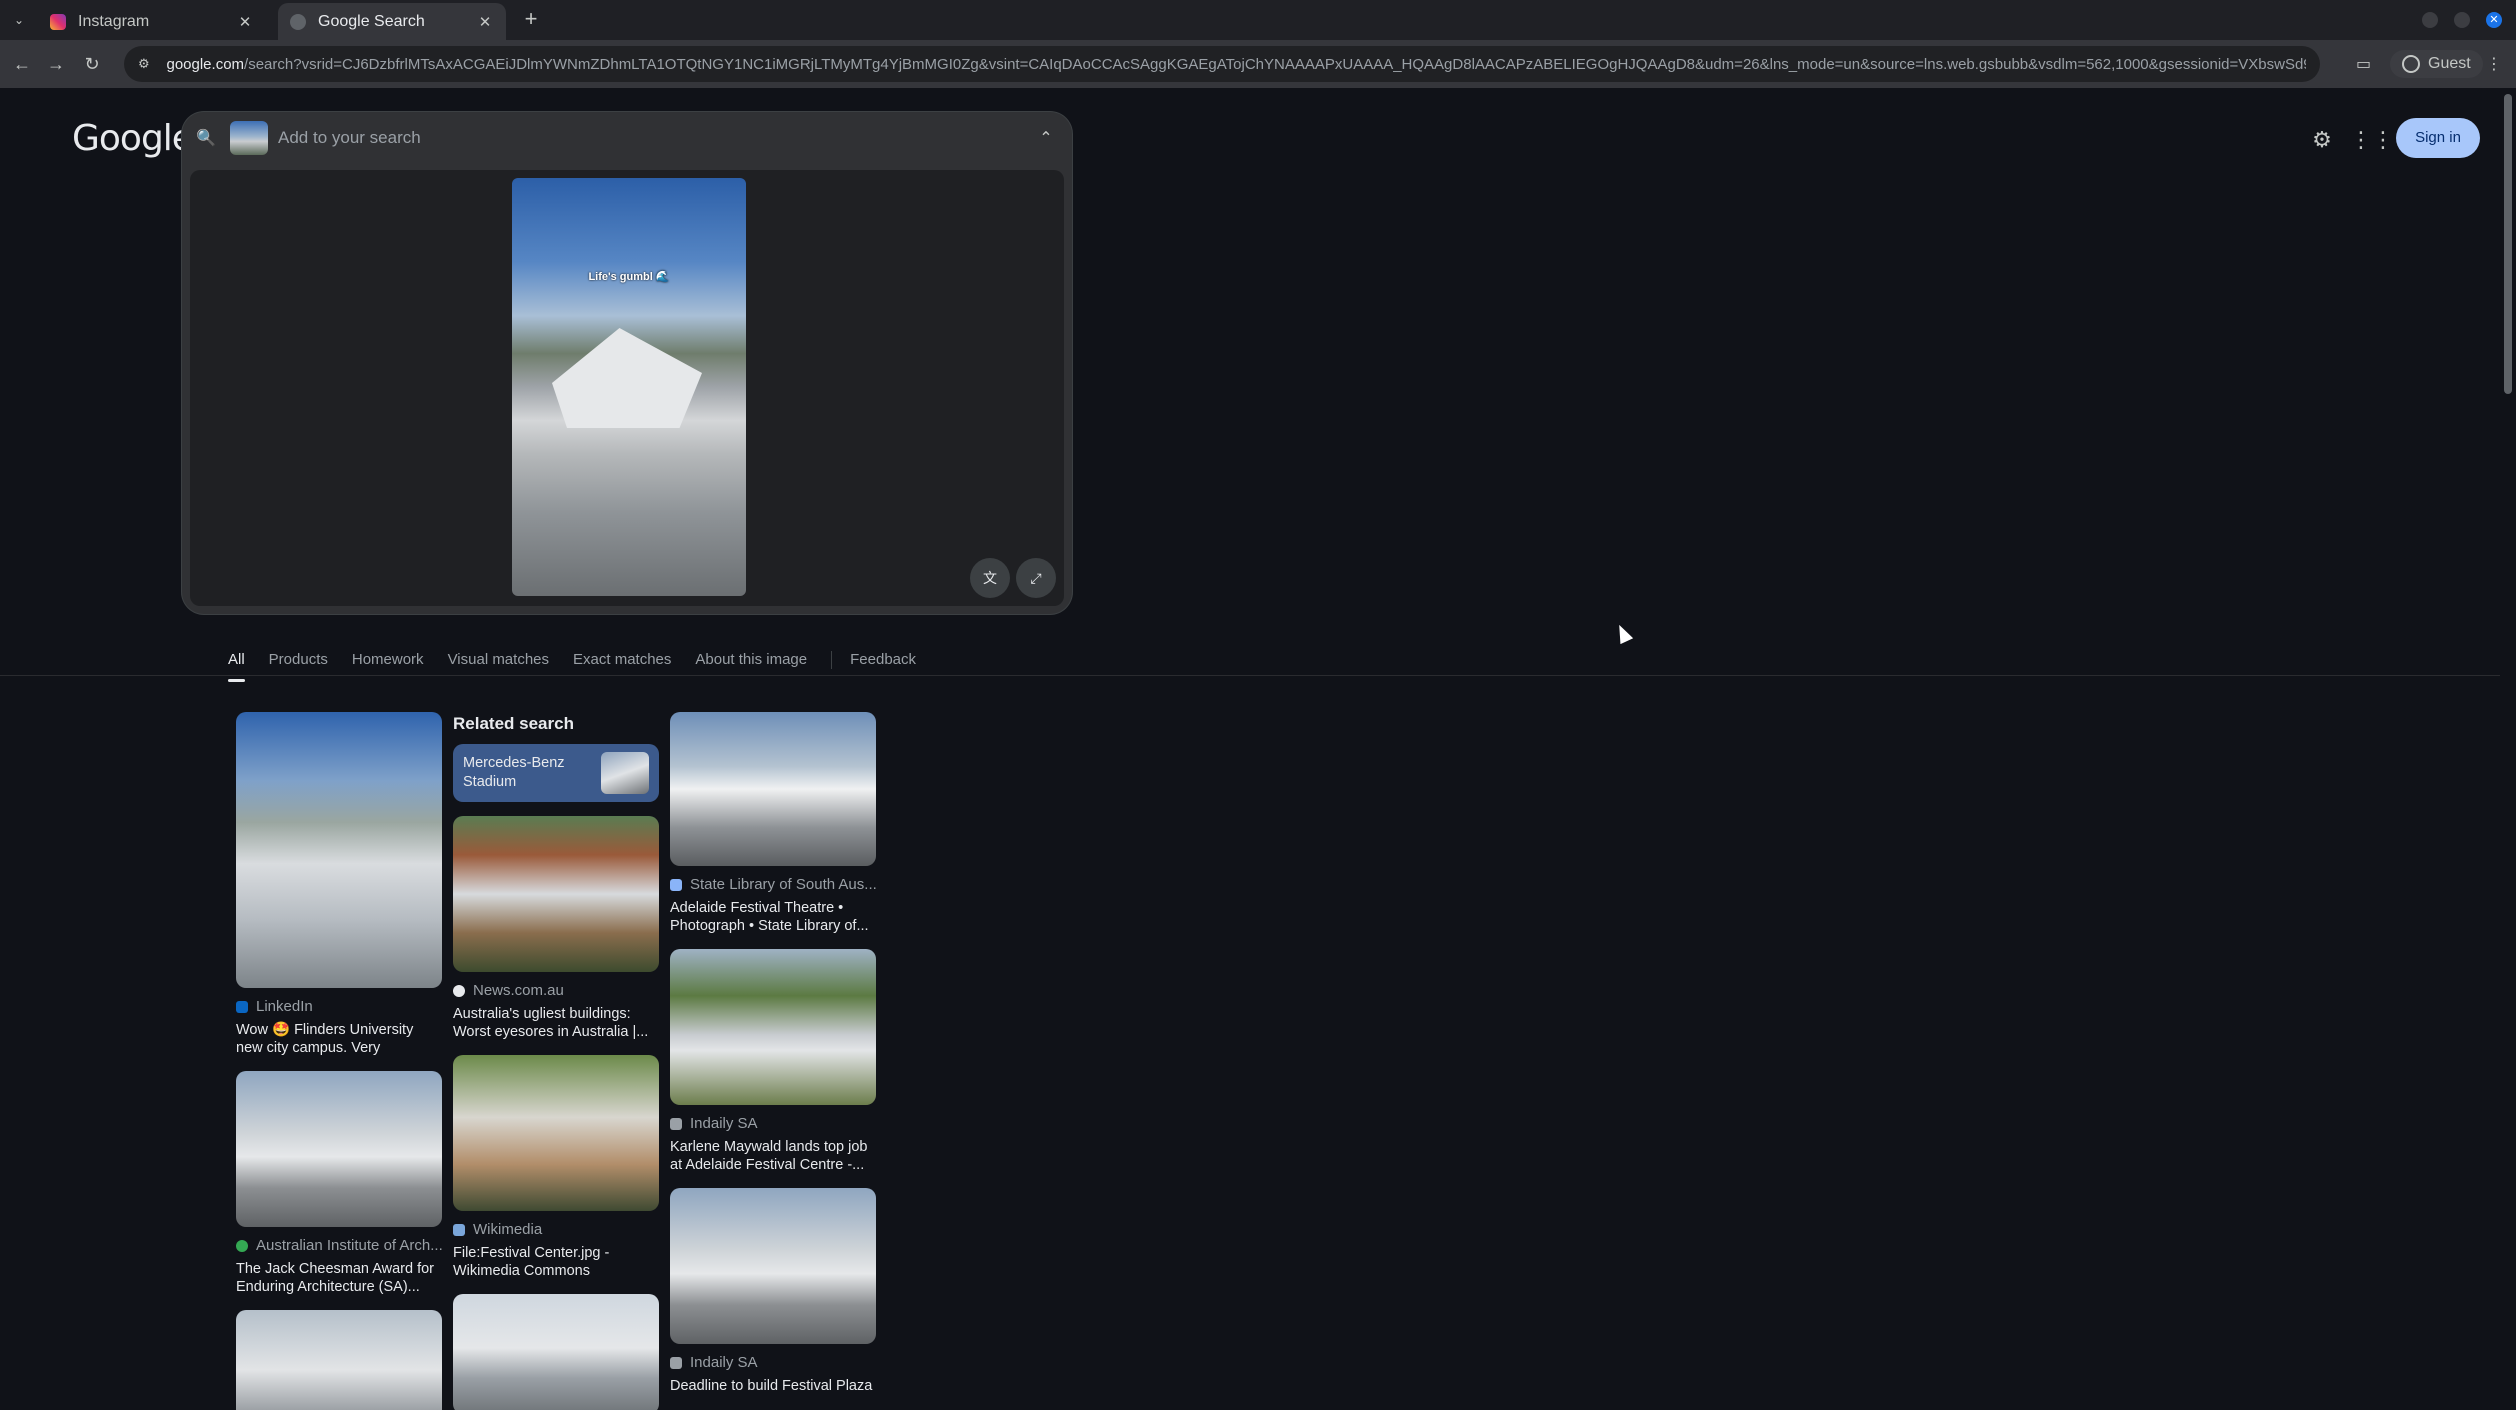 The width and height of the screenshot is (2516, 1410). Describe the element at coordinates (2494, 64) in the screenshot. I see `browser-menu-icon: ⋮` at that location.